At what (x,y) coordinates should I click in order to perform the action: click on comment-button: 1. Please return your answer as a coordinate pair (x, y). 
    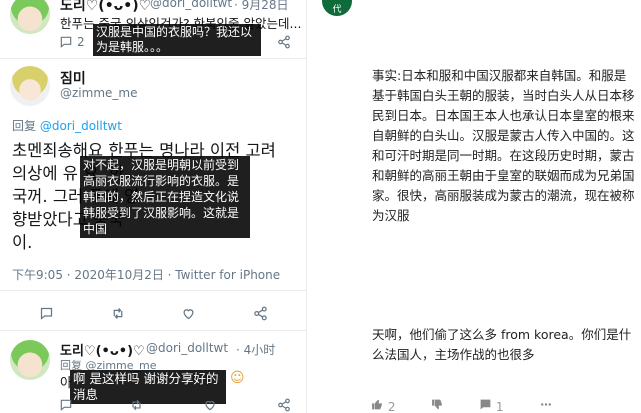
    Looking at the image, I should click on (491, 405).